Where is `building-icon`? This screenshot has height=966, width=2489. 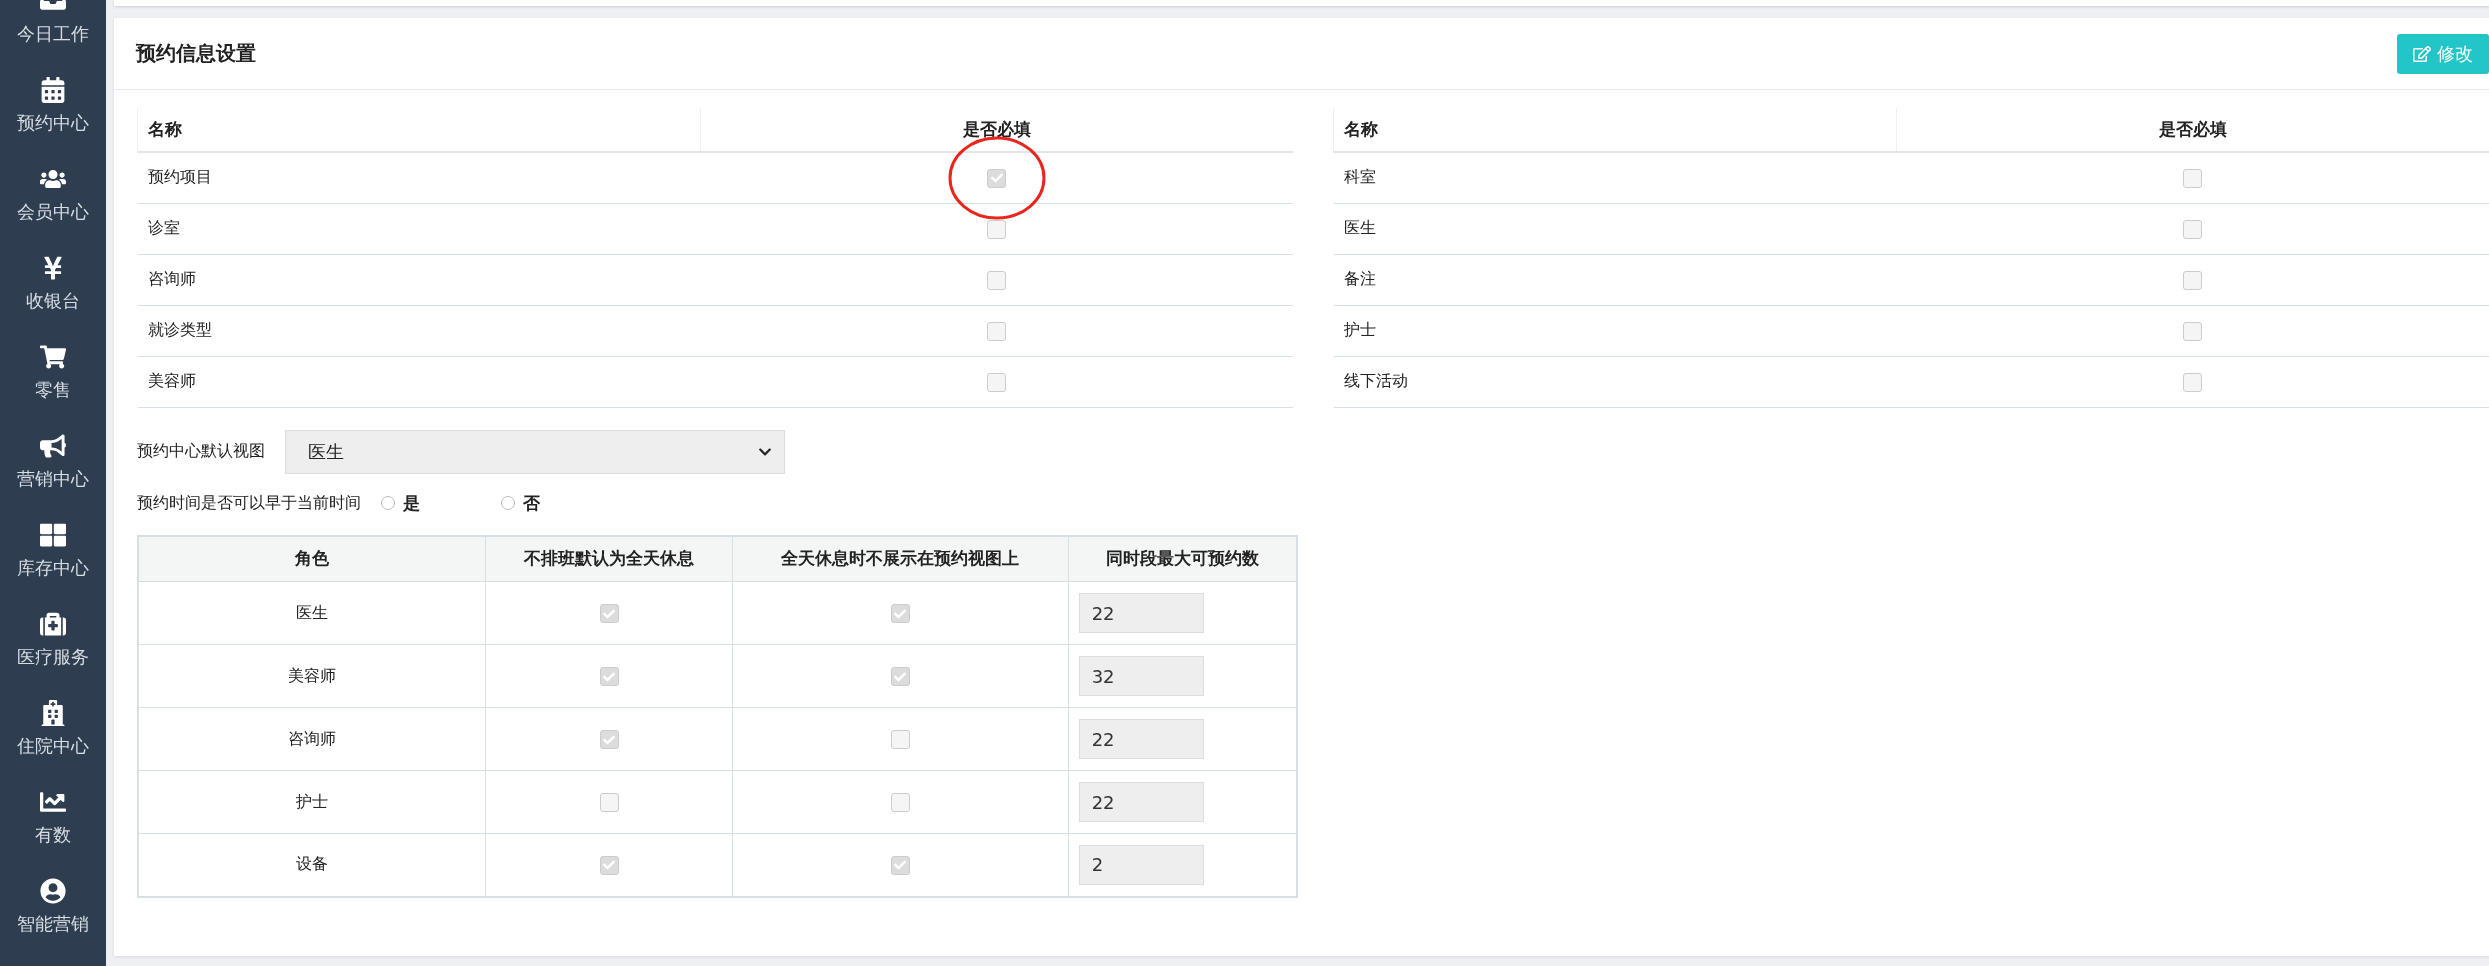 building-icon is located at coordinates (53, 712).